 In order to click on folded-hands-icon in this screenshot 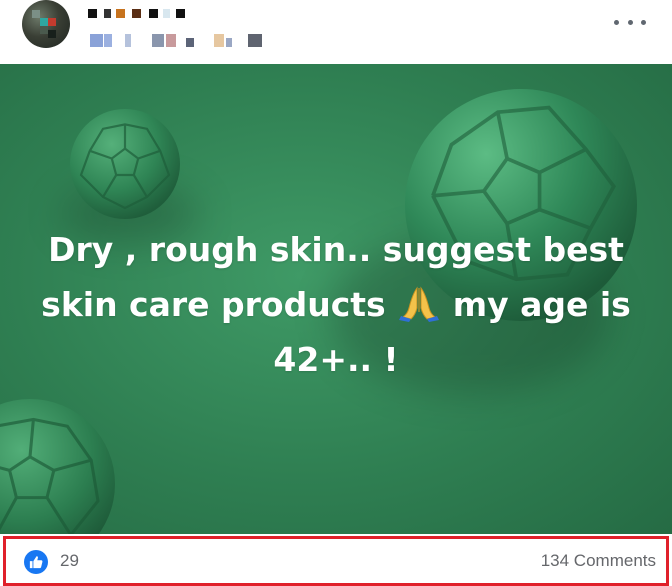, I will do `click(419, 304)`.